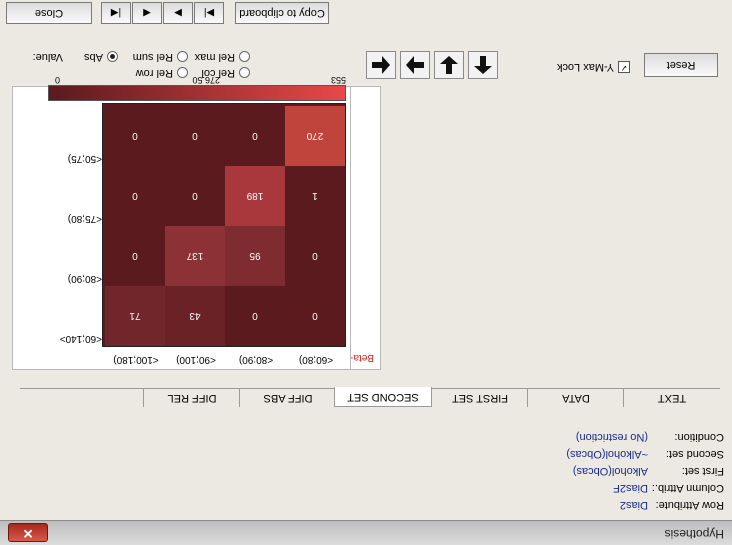  I want to click on column-label: <100;180), so click(136, 359).